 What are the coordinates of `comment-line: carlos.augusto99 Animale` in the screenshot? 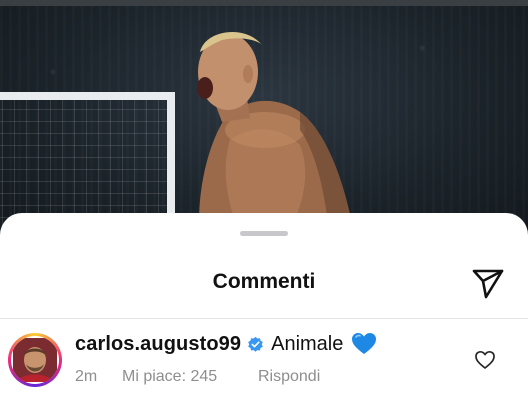 It's located at (226, 344).